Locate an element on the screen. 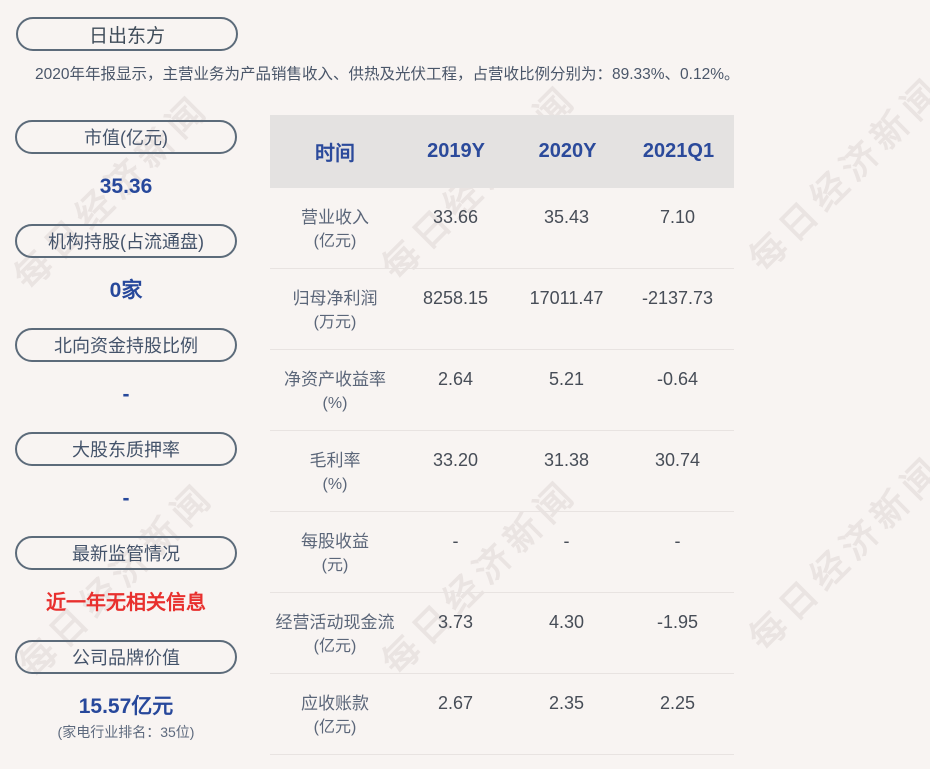  metric-label: 北向资金持股比例 is located at coordinates (126, 346).